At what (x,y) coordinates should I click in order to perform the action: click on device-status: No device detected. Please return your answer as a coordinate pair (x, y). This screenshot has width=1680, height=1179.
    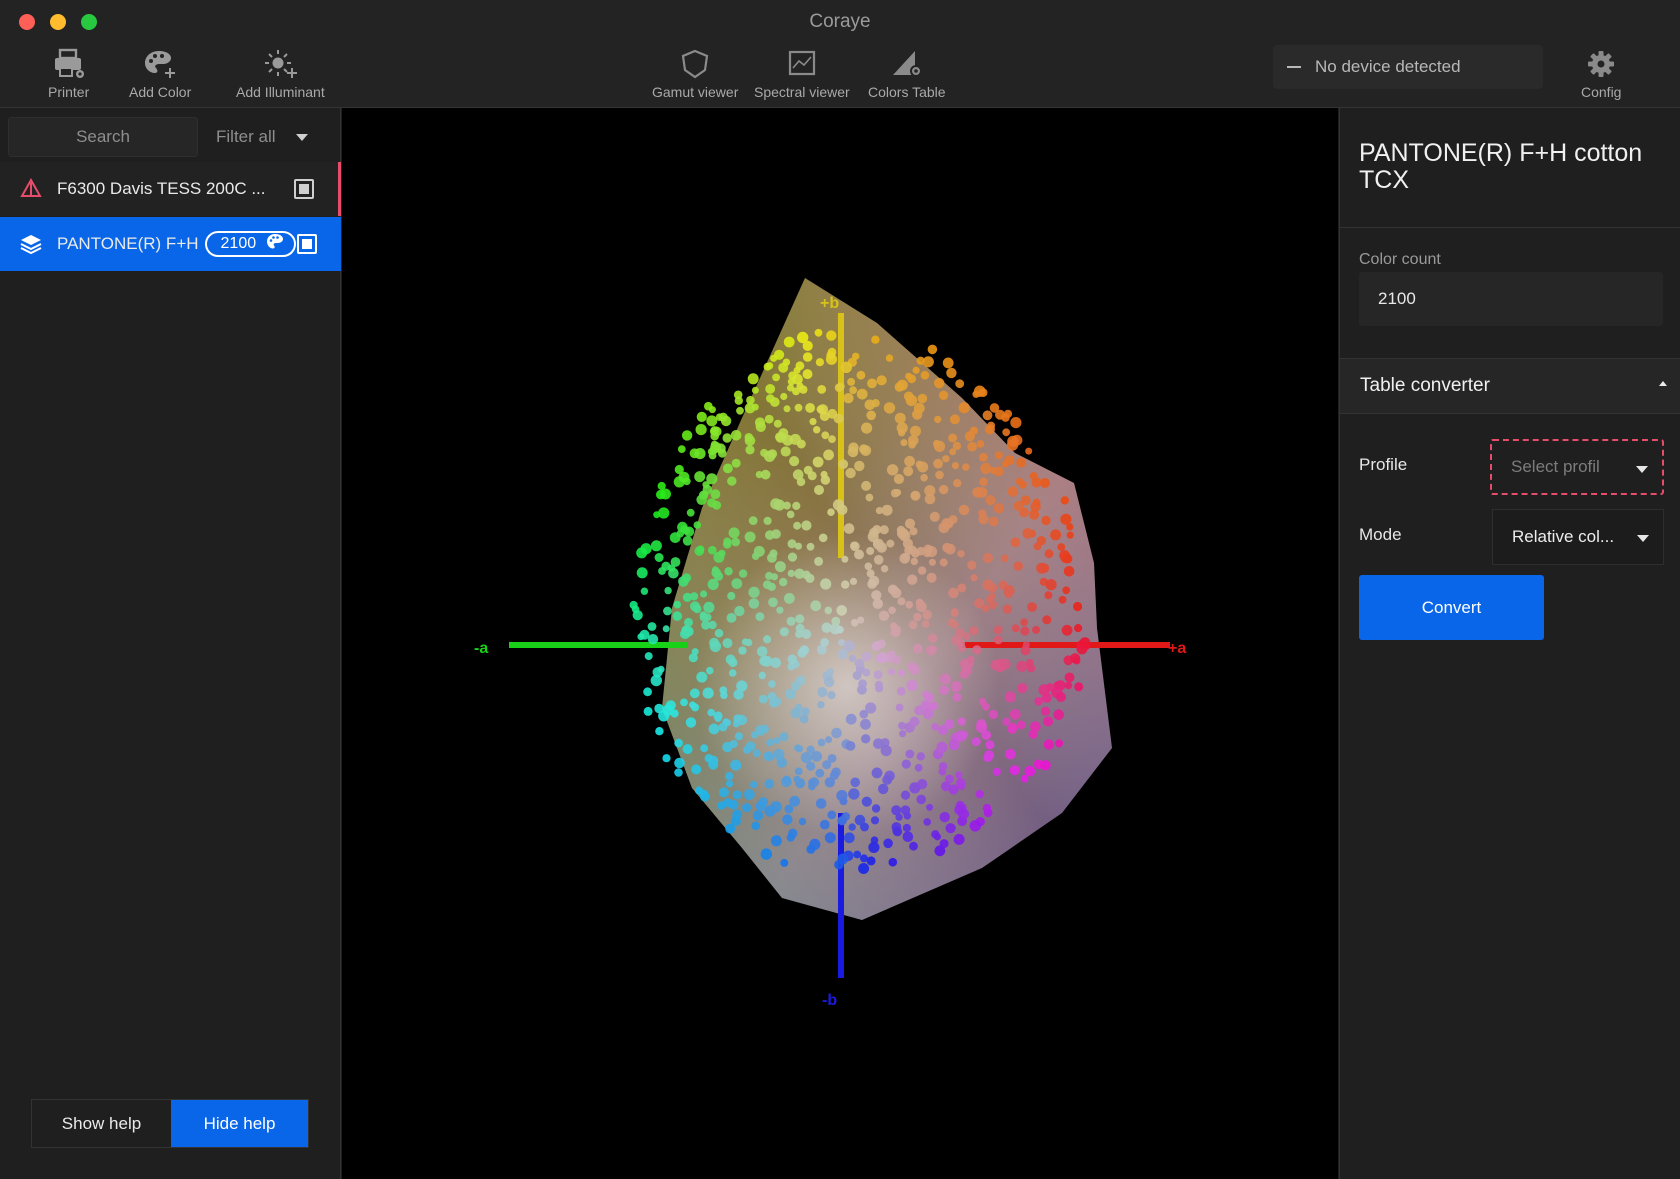
    Looking at the image, I should click on (1408, 67).